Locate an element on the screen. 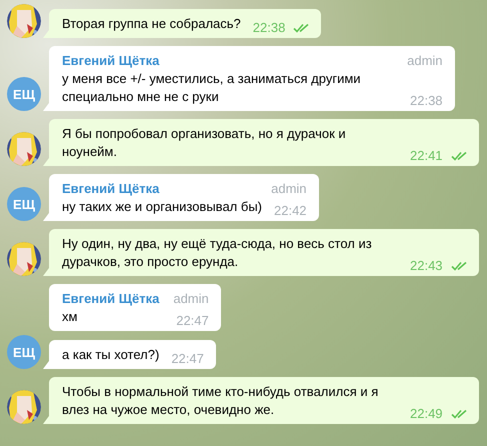 The image size is (487, 446). message-time: 22:43 is located at coordinates (426, 266).